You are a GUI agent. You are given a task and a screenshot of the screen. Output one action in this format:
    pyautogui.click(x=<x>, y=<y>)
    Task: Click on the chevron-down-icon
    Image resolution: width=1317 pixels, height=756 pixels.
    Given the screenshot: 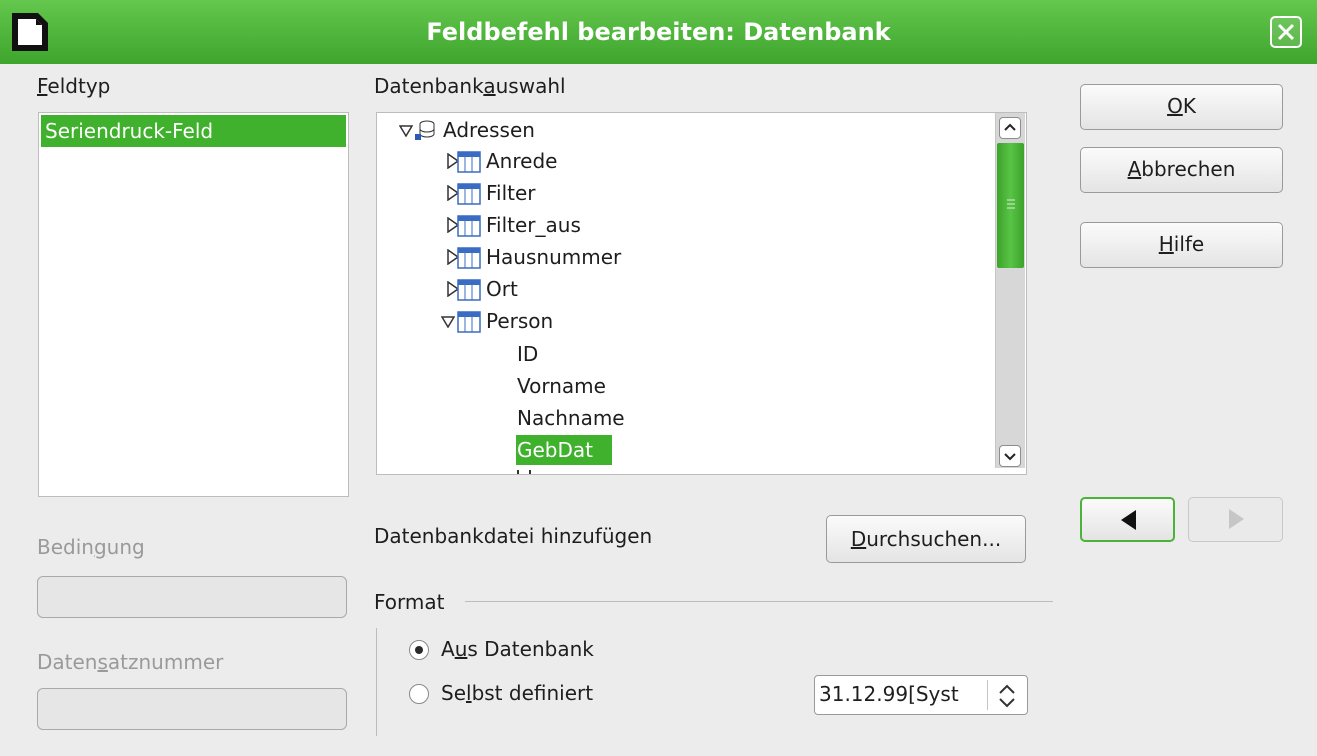 What is the action you would take?
    pyautogui.click(x=1010, y=457)
    